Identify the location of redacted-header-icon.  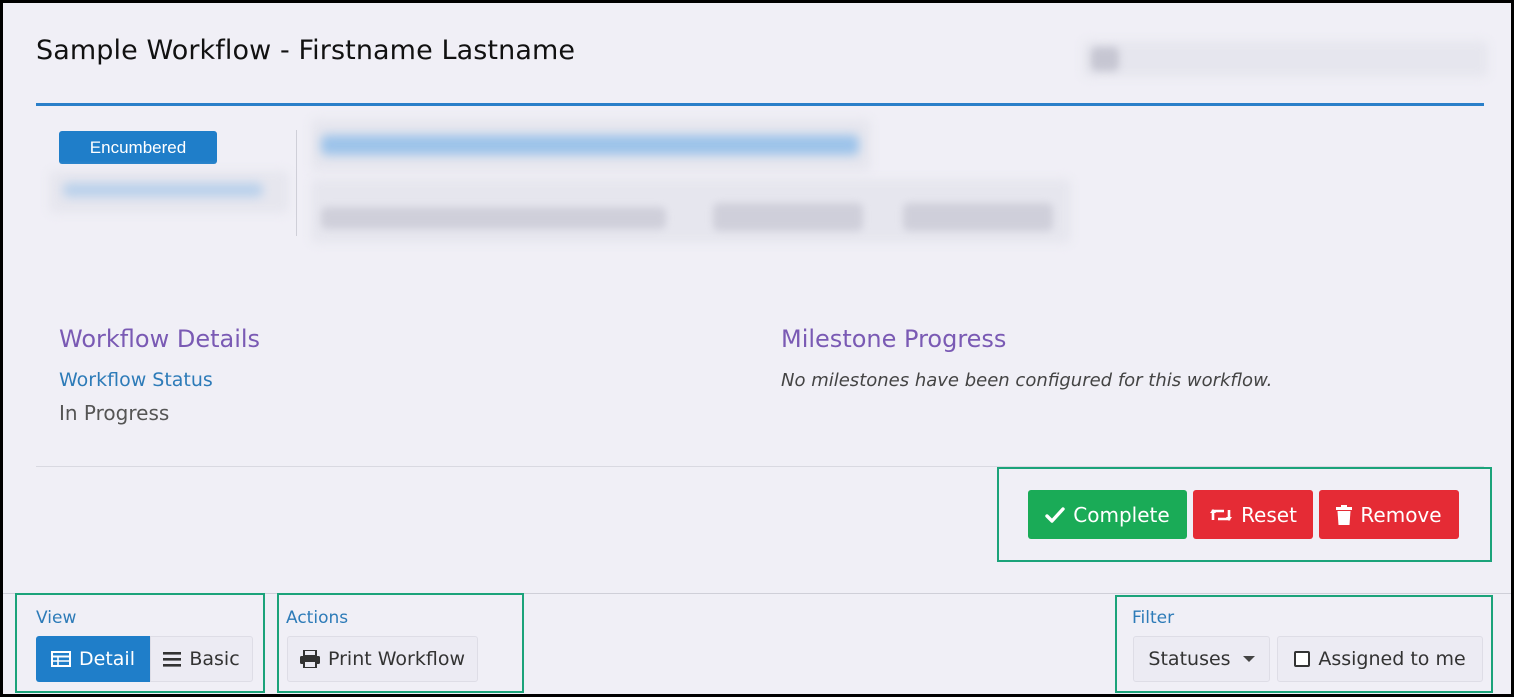
(1105, 59).